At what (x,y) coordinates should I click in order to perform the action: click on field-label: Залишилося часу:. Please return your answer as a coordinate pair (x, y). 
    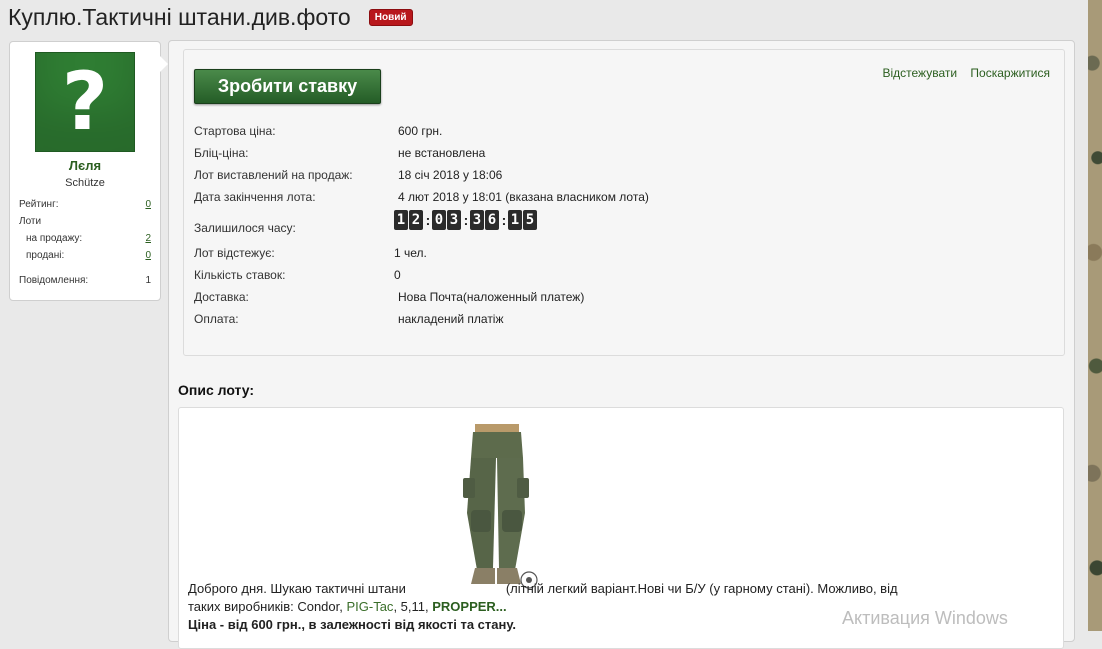
    Looking at the image, I should click on (245, 228).